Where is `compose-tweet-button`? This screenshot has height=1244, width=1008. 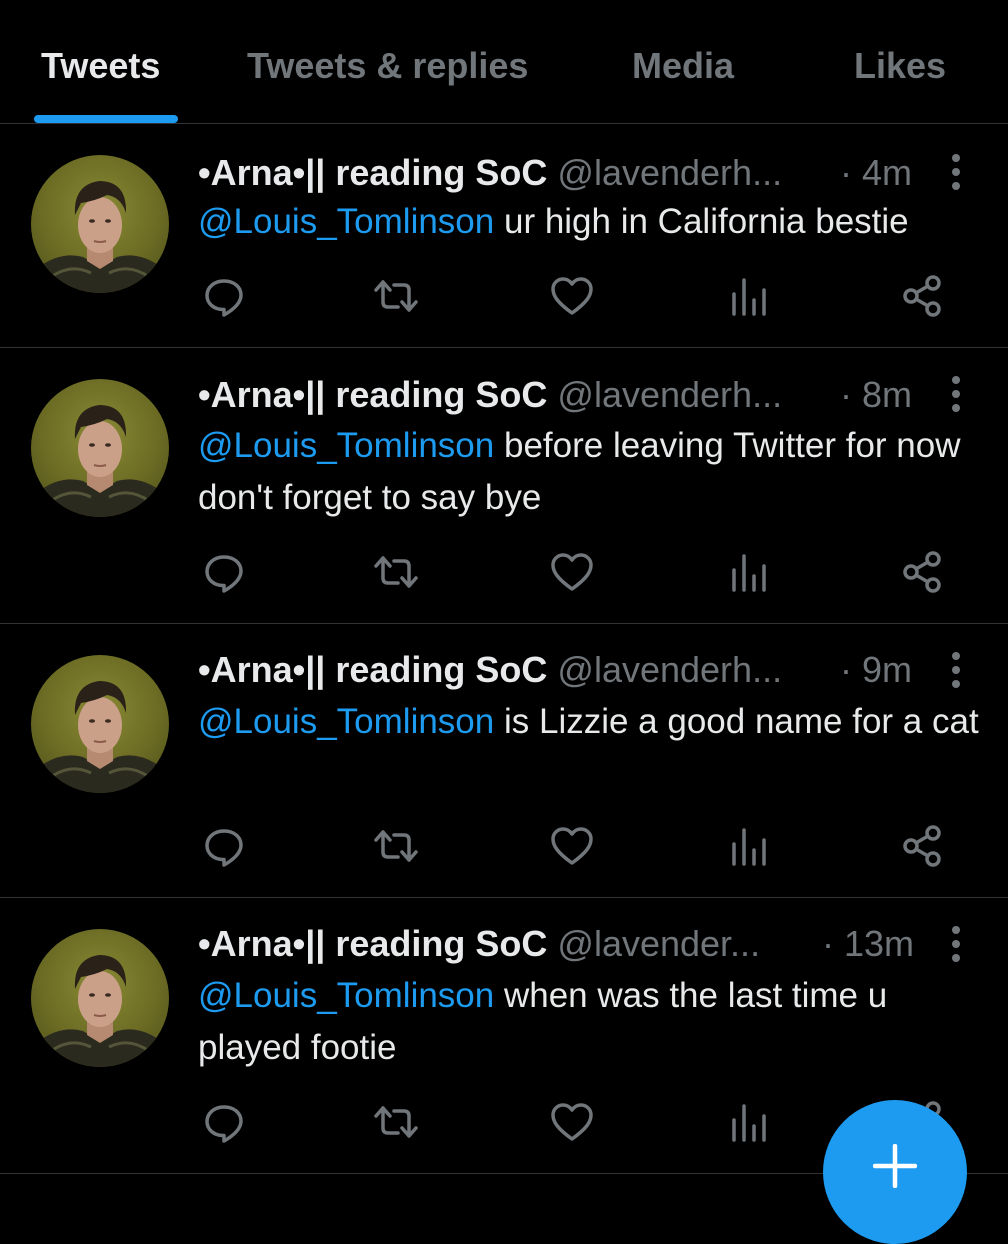 compose-tweet-button is located at coordinates (895, 1172).